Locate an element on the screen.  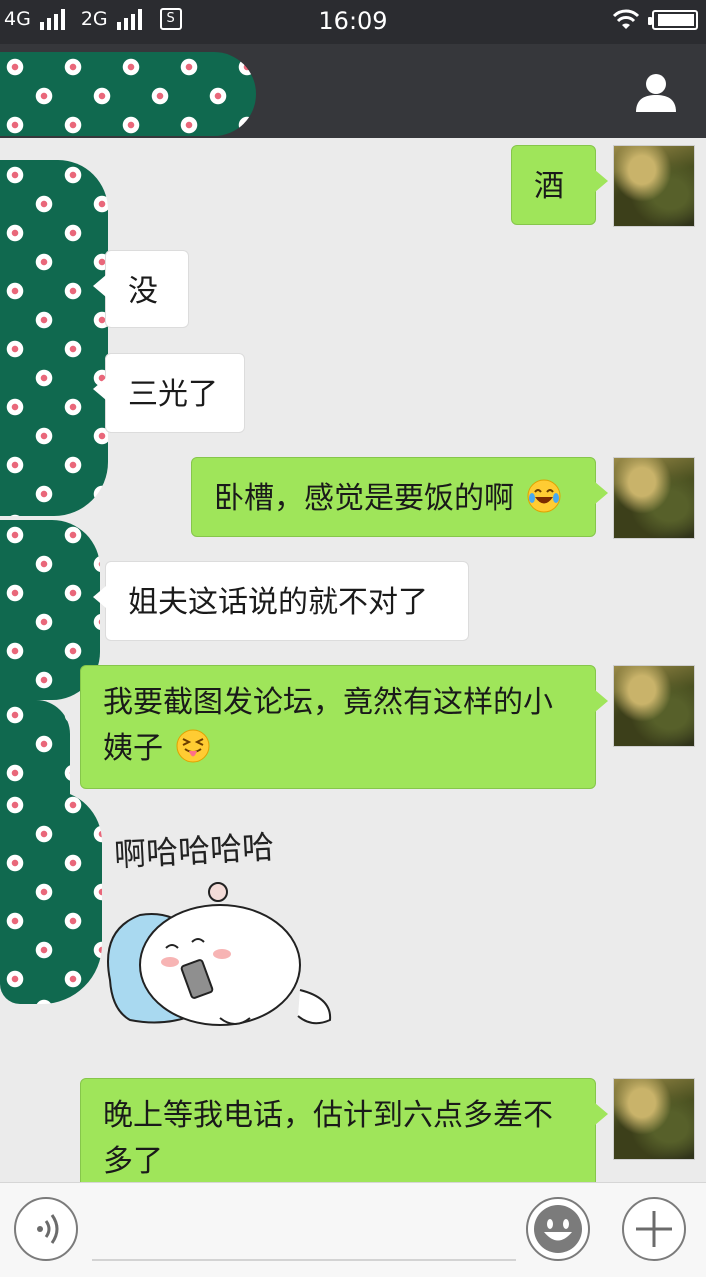
sticker-caption: 啊哈哈哈哈 is located at coordinates (194, 851).